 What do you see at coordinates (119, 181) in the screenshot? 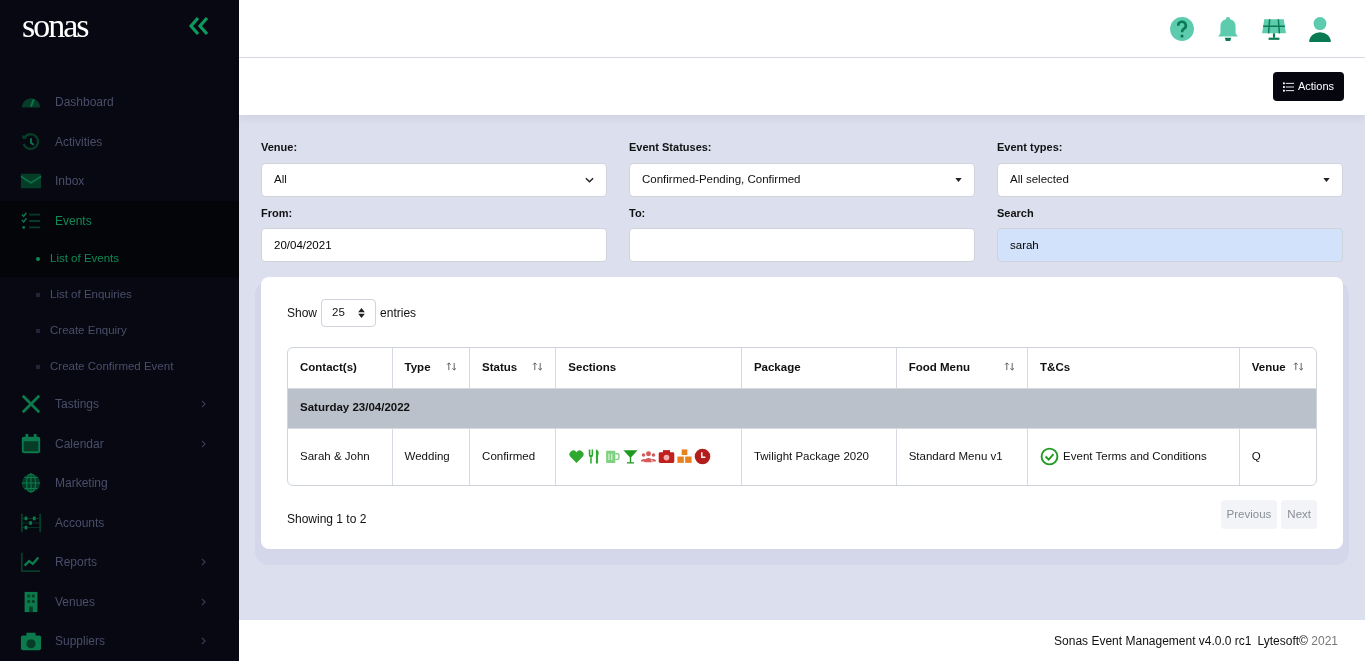
I see `sidebar-item: Inbox` at bounding box center [119, 181].